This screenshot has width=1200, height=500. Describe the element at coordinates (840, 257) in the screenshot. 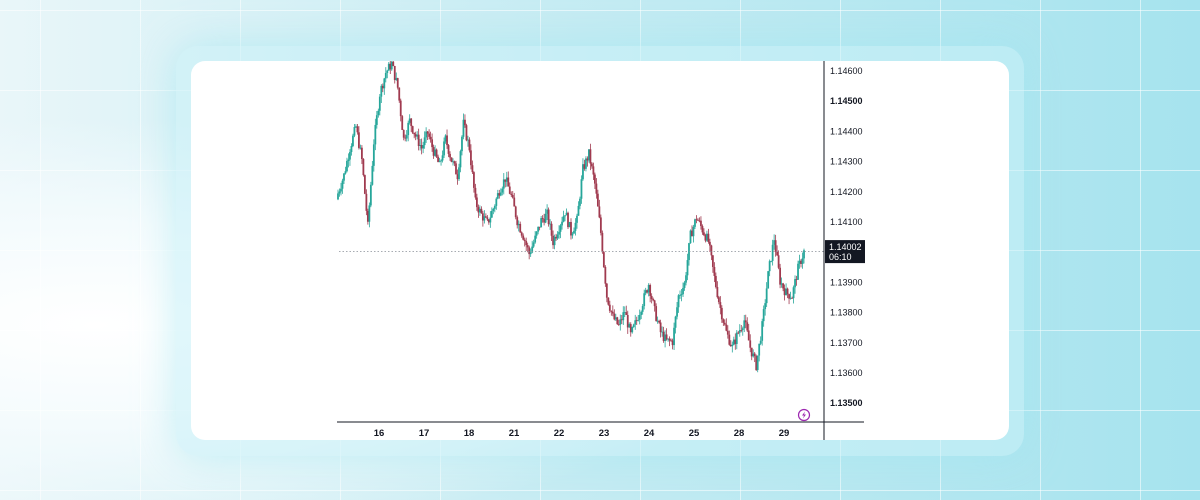

I see `countdown-label: 06:10` at that location.